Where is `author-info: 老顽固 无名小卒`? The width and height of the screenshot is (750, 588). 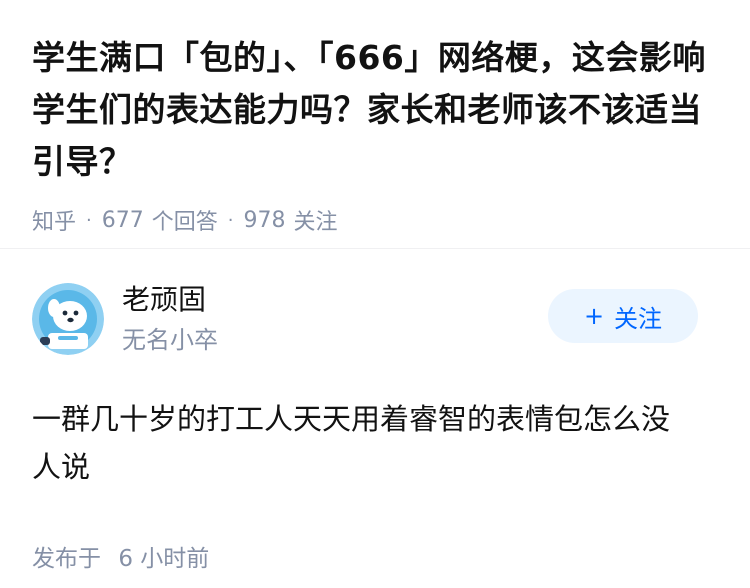
author-info: 老顽固 无名小卒 is located at coordinates (170, 319).